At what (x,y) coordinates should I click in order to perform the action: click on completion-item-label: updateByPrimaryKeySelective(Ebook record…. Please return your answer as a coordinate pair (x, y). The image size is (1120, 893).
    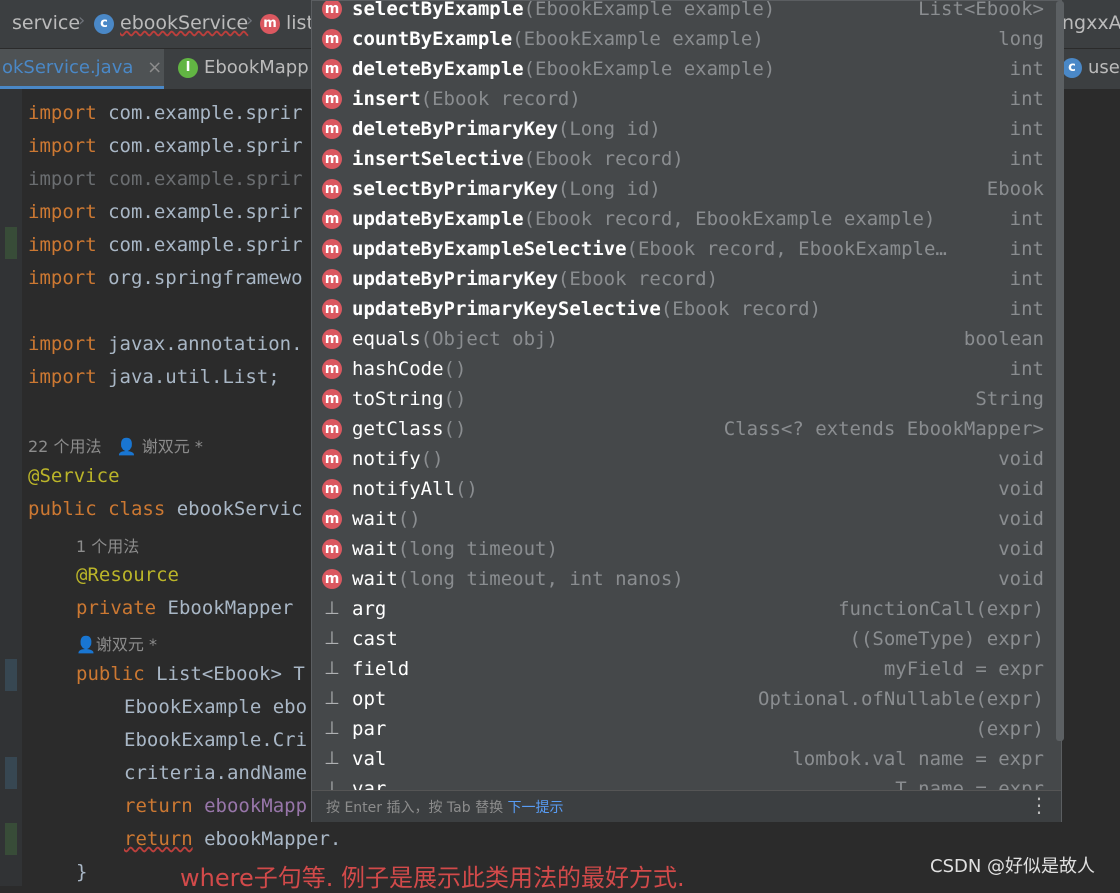
    Looking at the image, I should click on (586, 309).